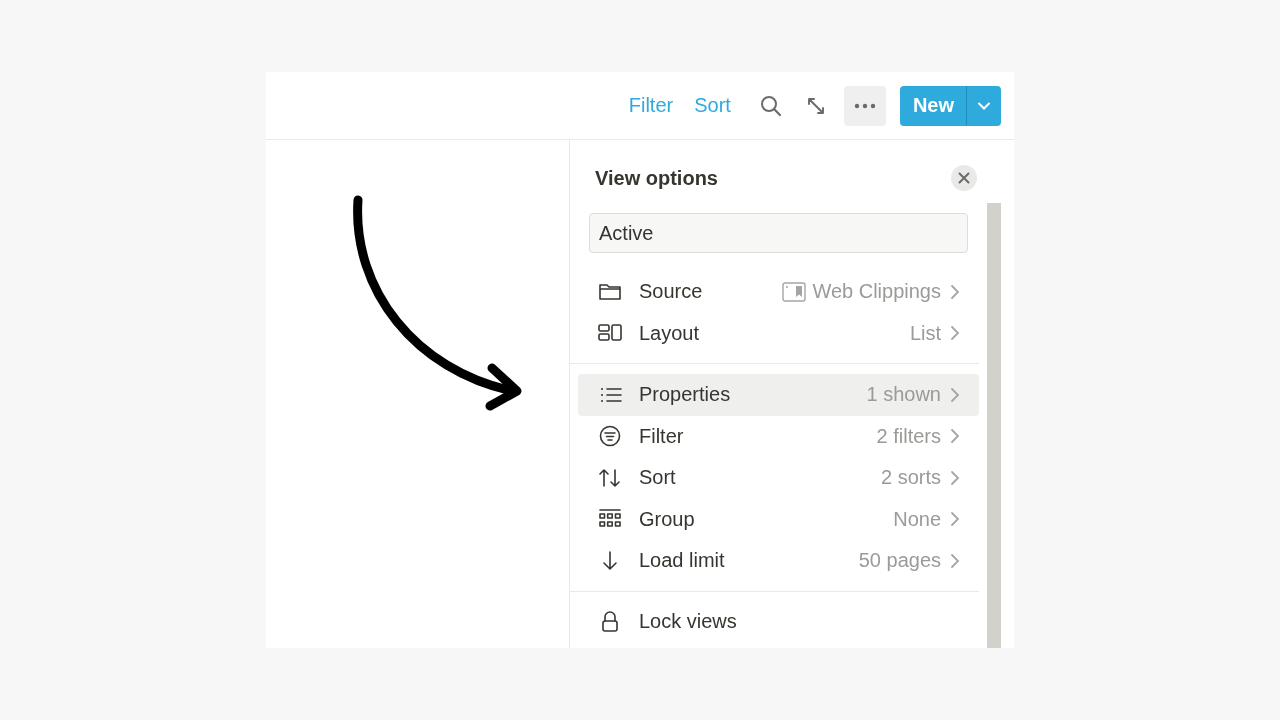 The width and height of the screenshot is (1280, 720). I want to click on panel-title: View options, so click(657, 178).